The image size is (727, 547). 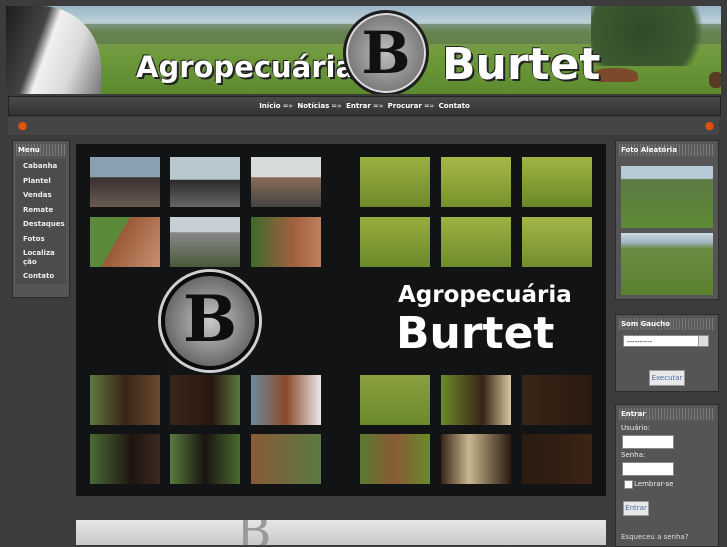 What do you see at coordinates (313, 106) in the screenshot?
I see `nav-noticias: Notícias` at bounding box center [313, 106].